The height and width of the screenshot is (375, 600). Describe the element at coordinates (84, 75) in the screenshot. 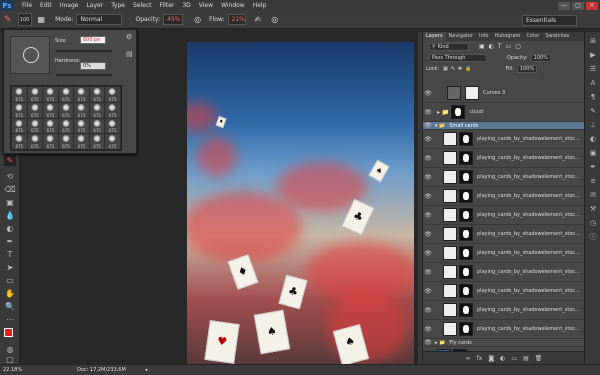

I see `hardness-slider` at that location.